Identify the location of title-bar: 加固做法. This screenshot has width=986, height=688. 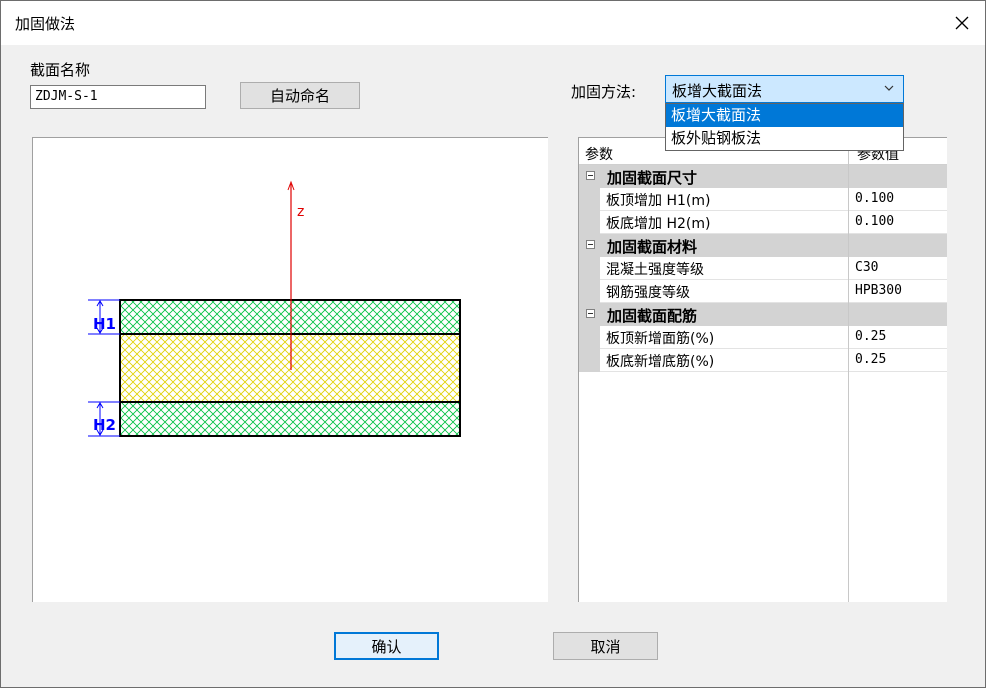
(493, 23).